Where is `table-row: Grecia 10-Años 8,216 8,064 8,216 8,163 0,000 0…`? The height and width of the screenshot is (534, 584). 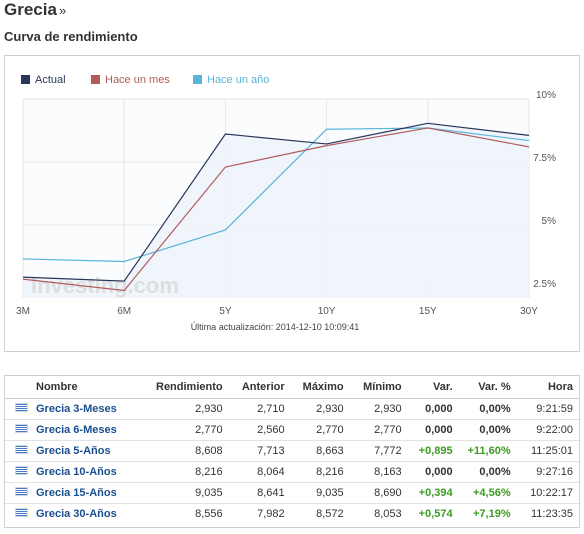
table-row: Grecia 10-Años 8,216 8,064 8,216 8,163 0,000 0… is located at coordinates (292, 472).